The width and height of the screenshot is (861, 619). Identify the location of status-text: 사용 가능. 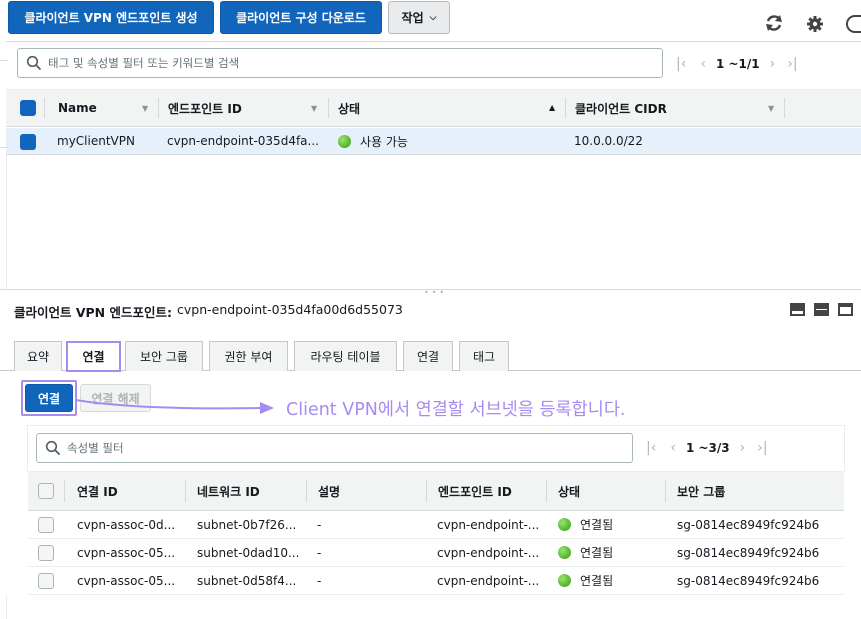
(384, 141).